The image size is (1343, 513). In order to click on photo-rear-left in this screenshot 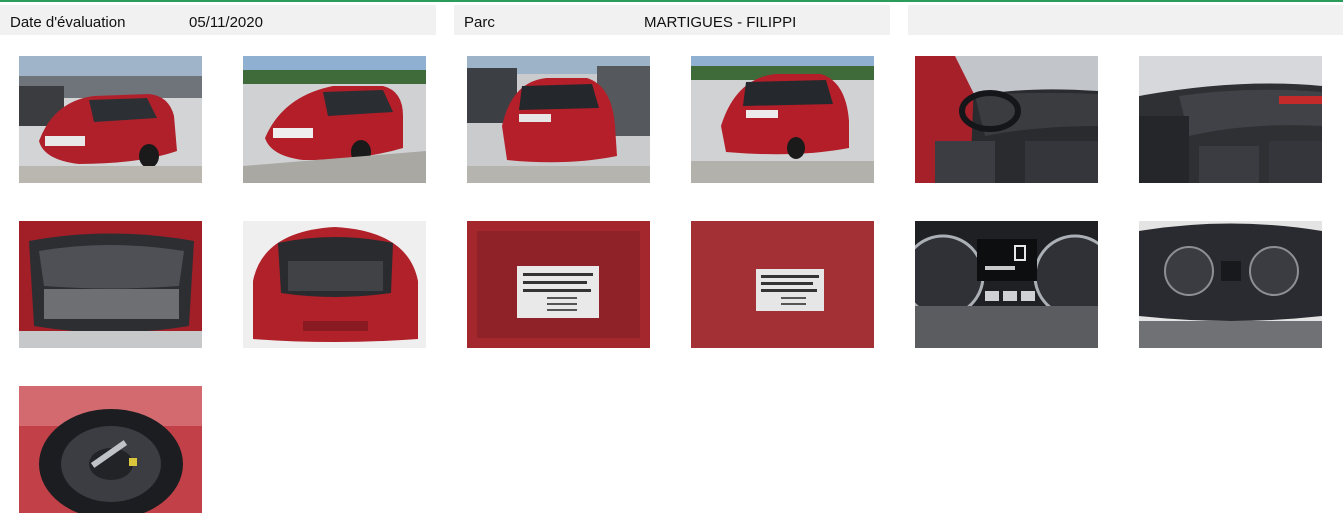, I will do `click(558, 119)`.